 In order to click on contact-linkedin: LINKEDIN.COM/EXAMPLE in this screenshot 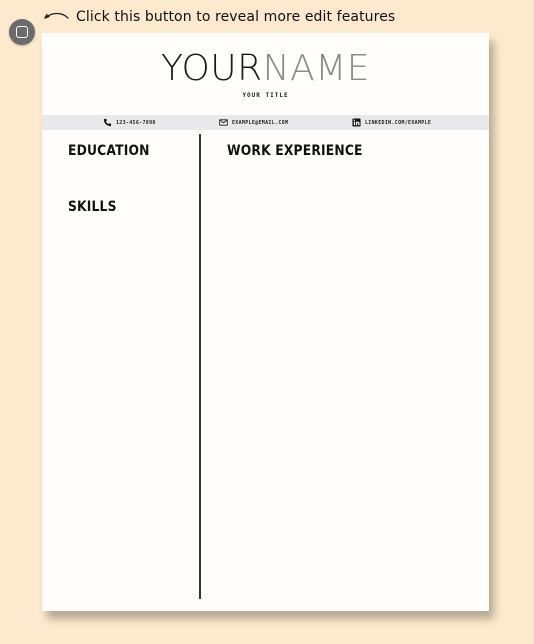, I will do `click(391, 122)`.